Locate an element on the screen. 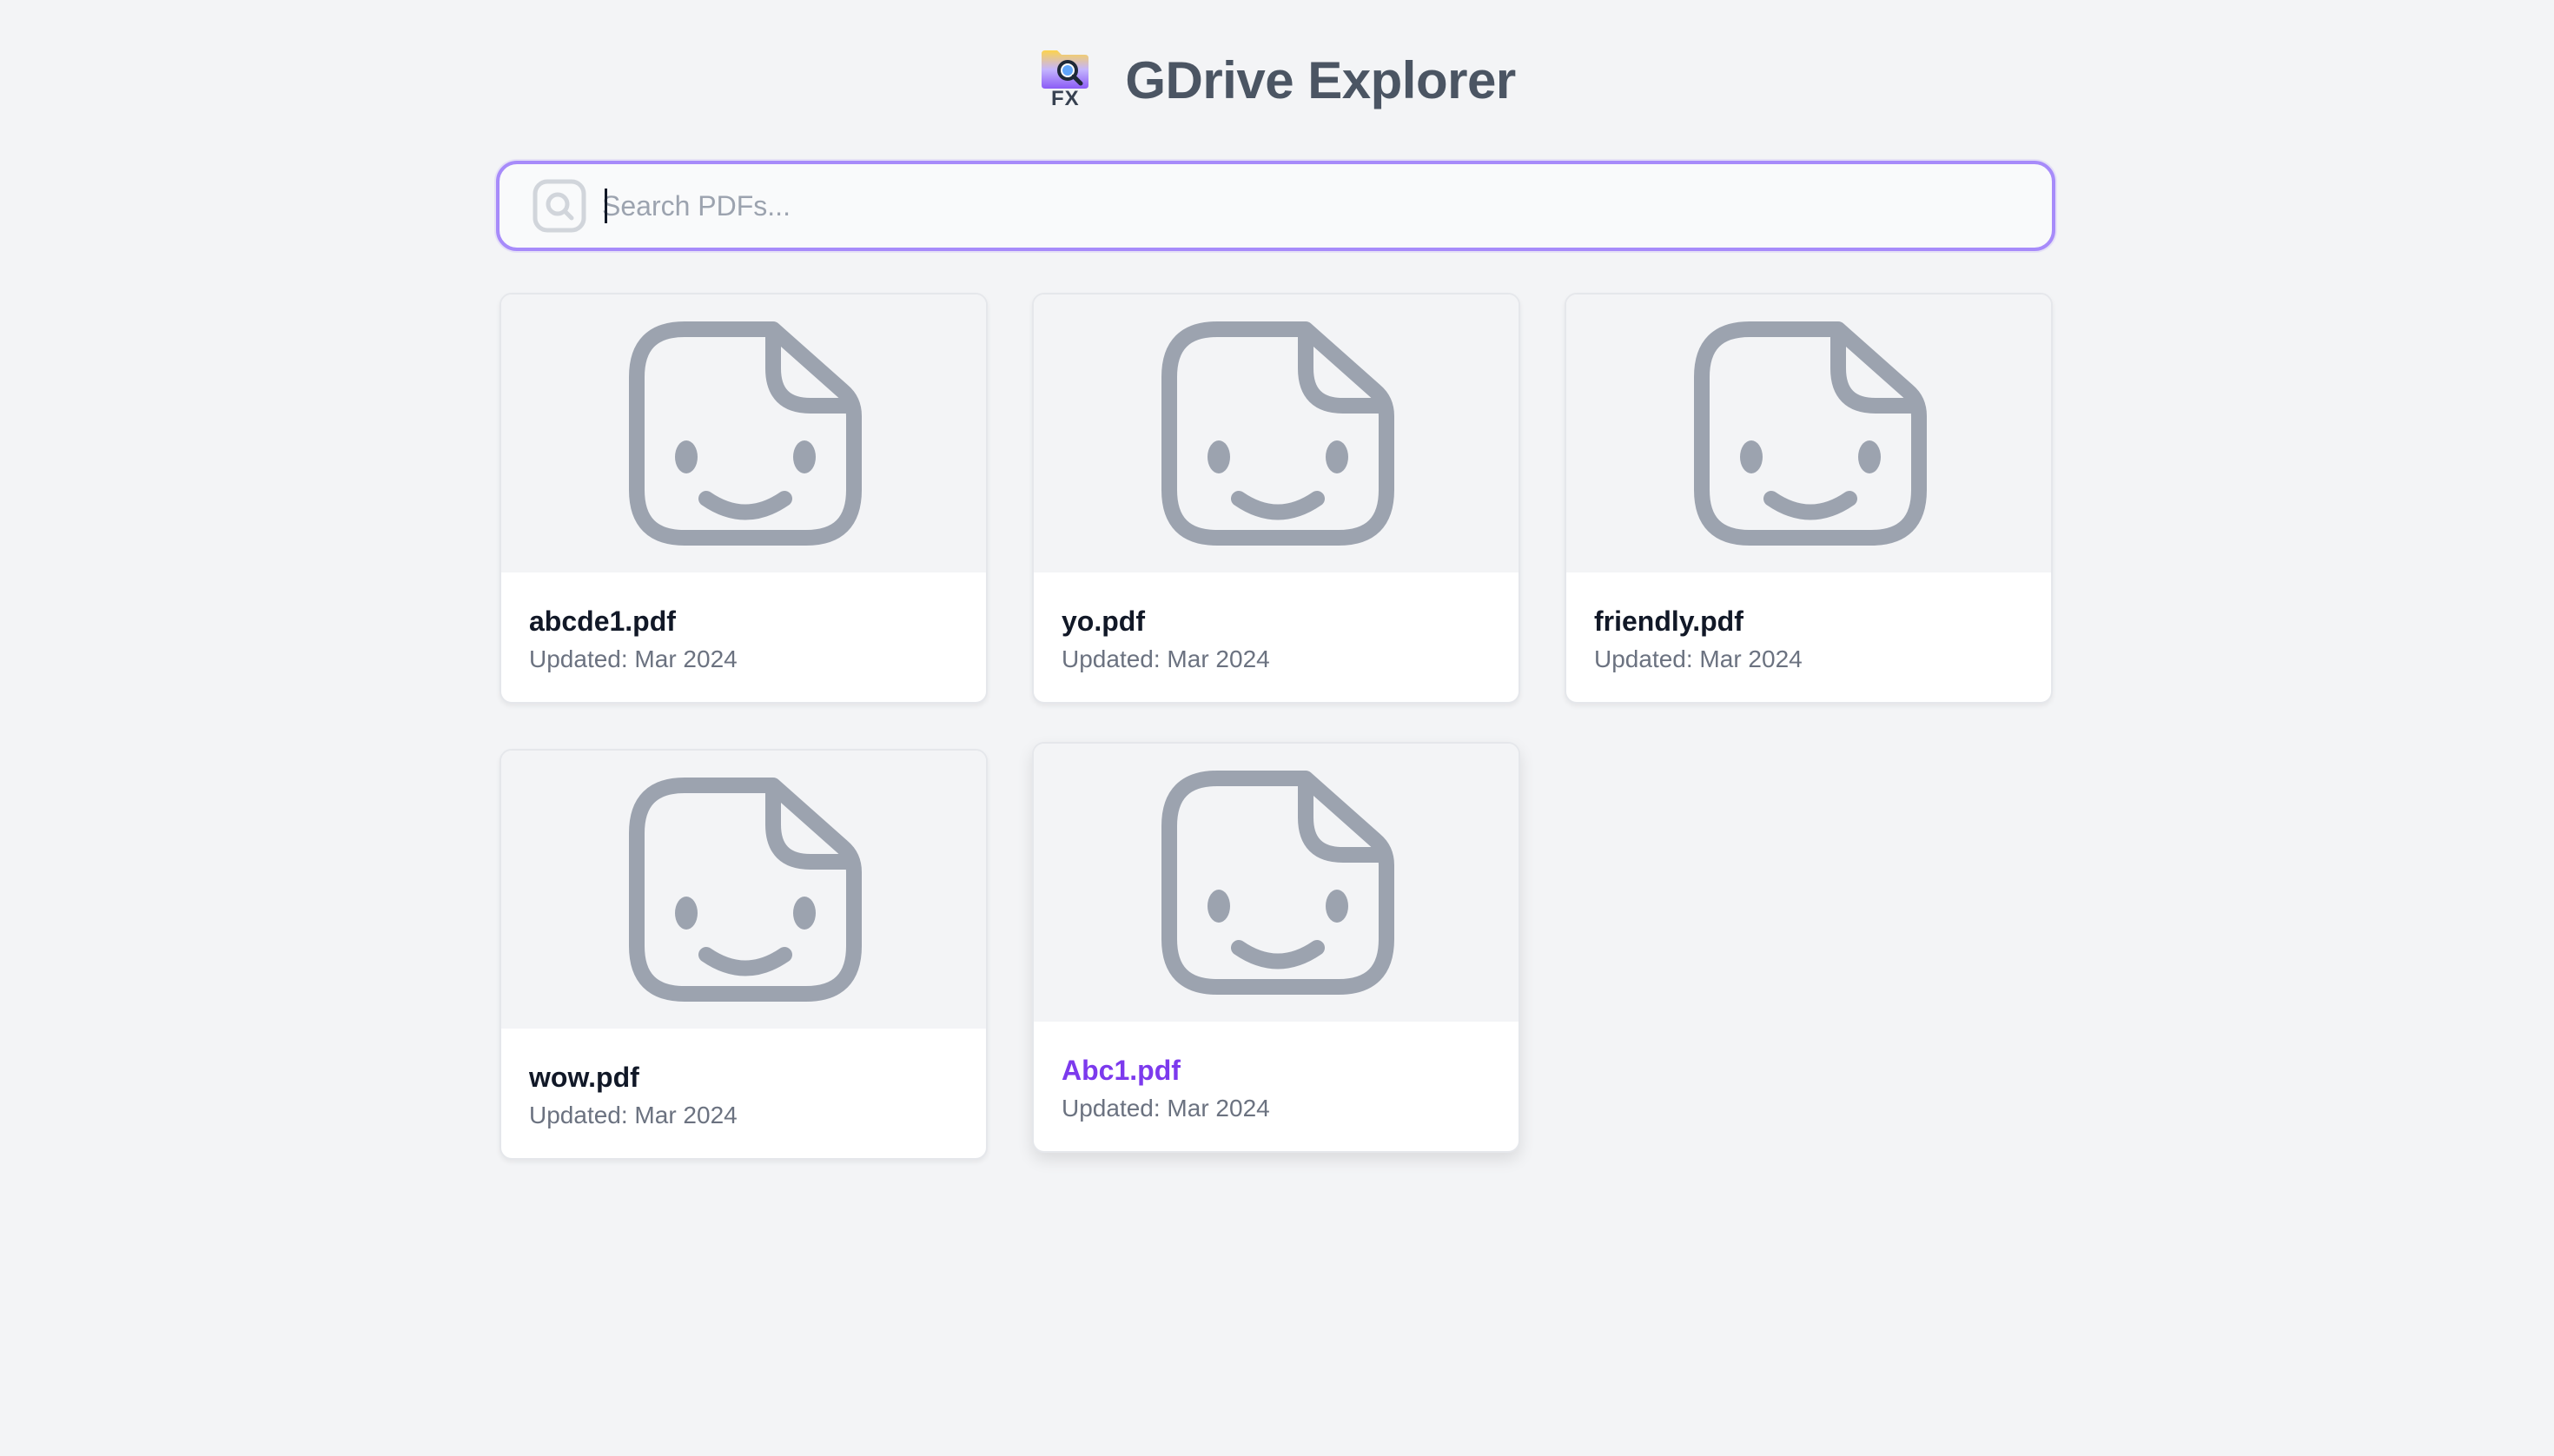 The height and width of the screenshot is (1456, 2554). file-card: abcde1.pdf Updated: Mar 2024 is located at coordinates (744, 498).